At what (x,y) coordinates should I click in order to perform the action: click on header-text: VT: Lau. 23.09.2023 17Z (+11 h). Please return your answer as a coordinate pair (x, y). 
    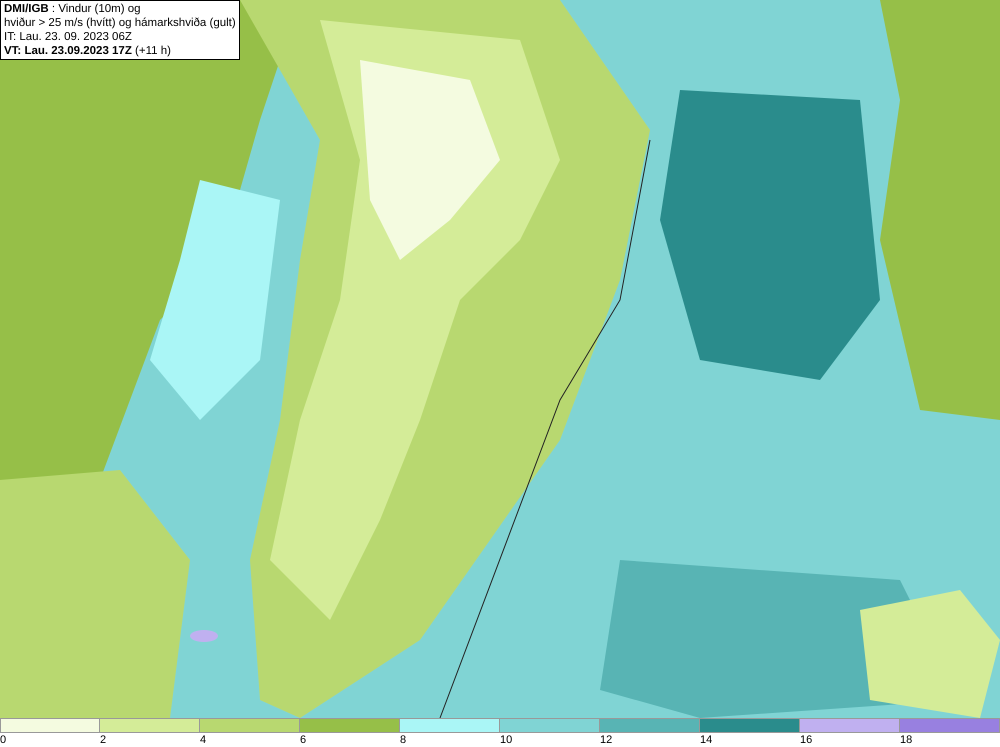
    Looking at the image, I should click on (88, 51).